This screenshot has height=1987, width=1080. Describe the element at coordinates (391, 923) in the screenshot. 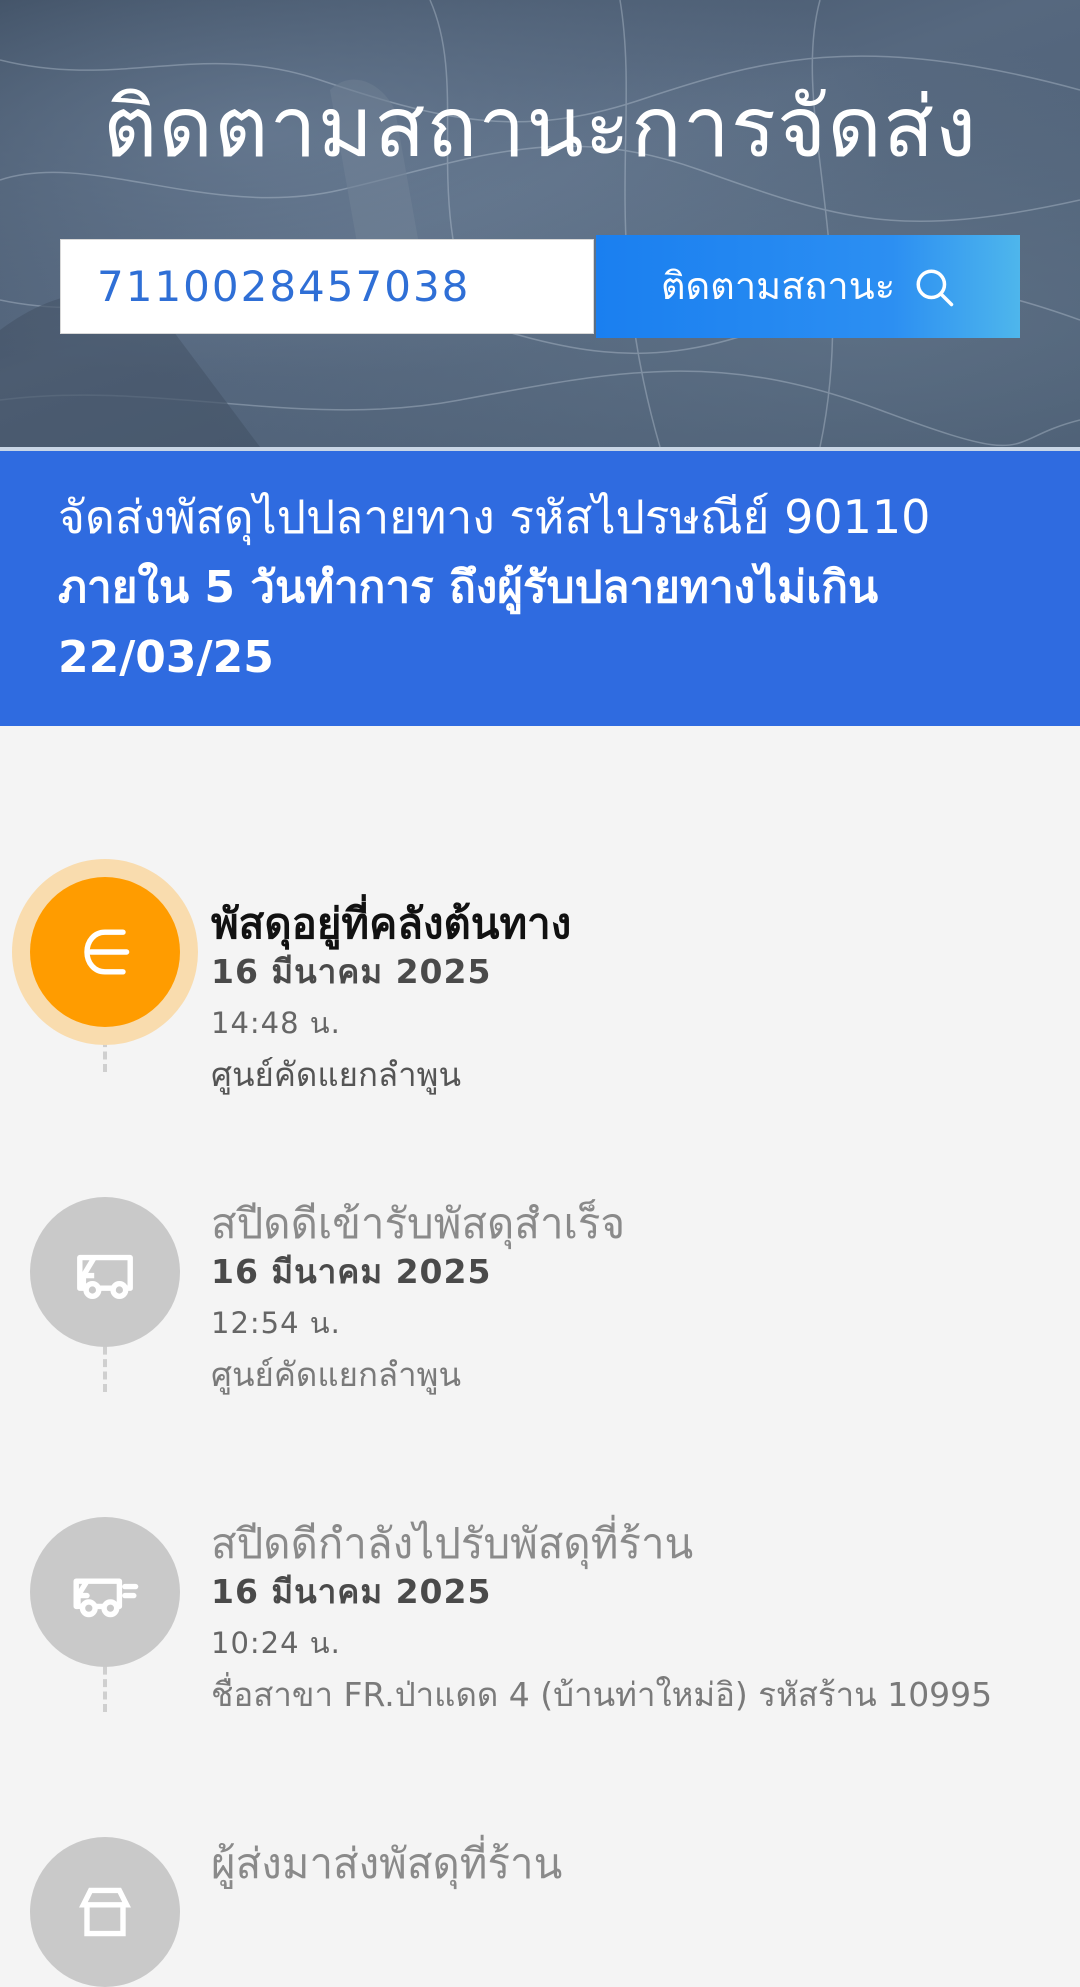

I see `event-title: พัสดุอยู่ที่คลังต้นทาง` at that location.